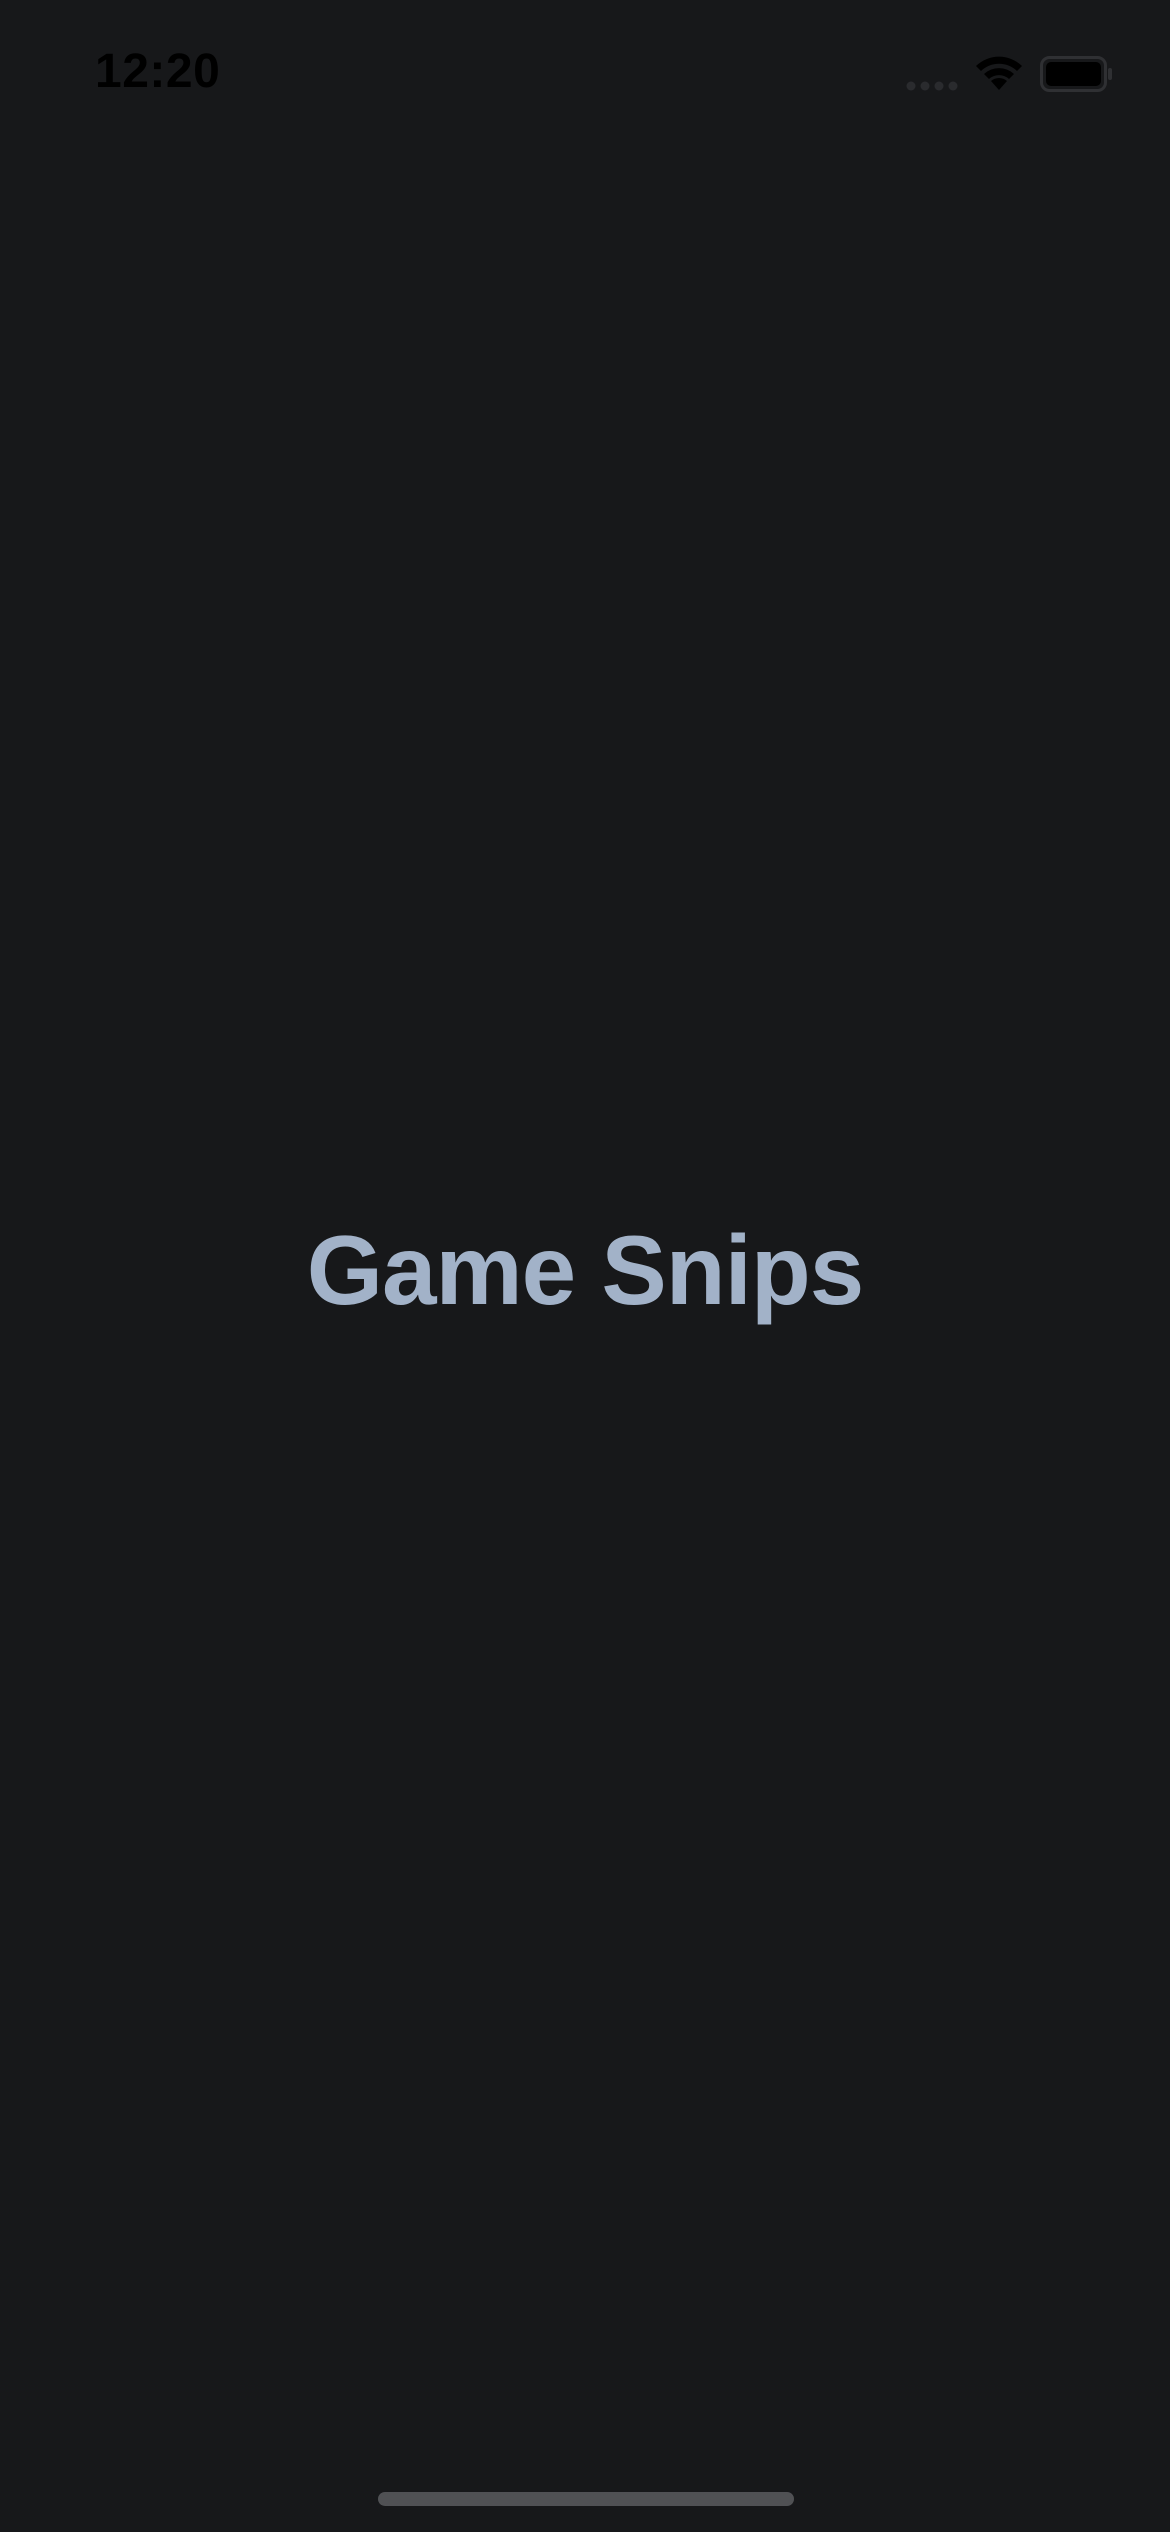 The image size is (1170, 2532). What do you see at coordinates (586, 2499) in the screenshot?
I see `home-indicator` at bounding box center [586, 2499].